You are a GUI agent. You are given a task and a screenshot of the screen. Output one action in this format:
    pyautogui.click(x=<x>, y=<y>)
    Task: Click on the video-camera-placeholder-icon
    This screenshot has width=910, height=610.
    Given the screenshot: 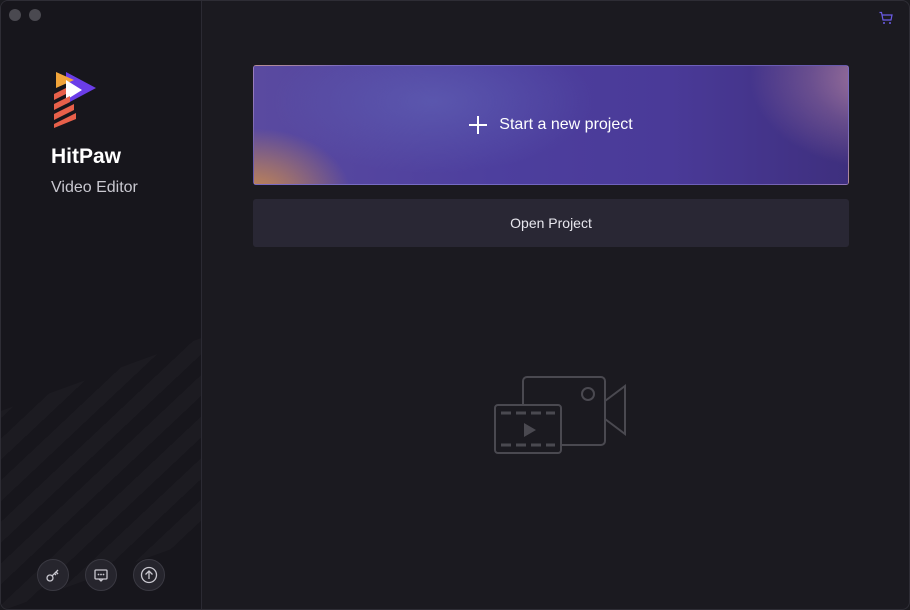 What is the action you would take?
    pyautogui.click(x=560, y=415)
    